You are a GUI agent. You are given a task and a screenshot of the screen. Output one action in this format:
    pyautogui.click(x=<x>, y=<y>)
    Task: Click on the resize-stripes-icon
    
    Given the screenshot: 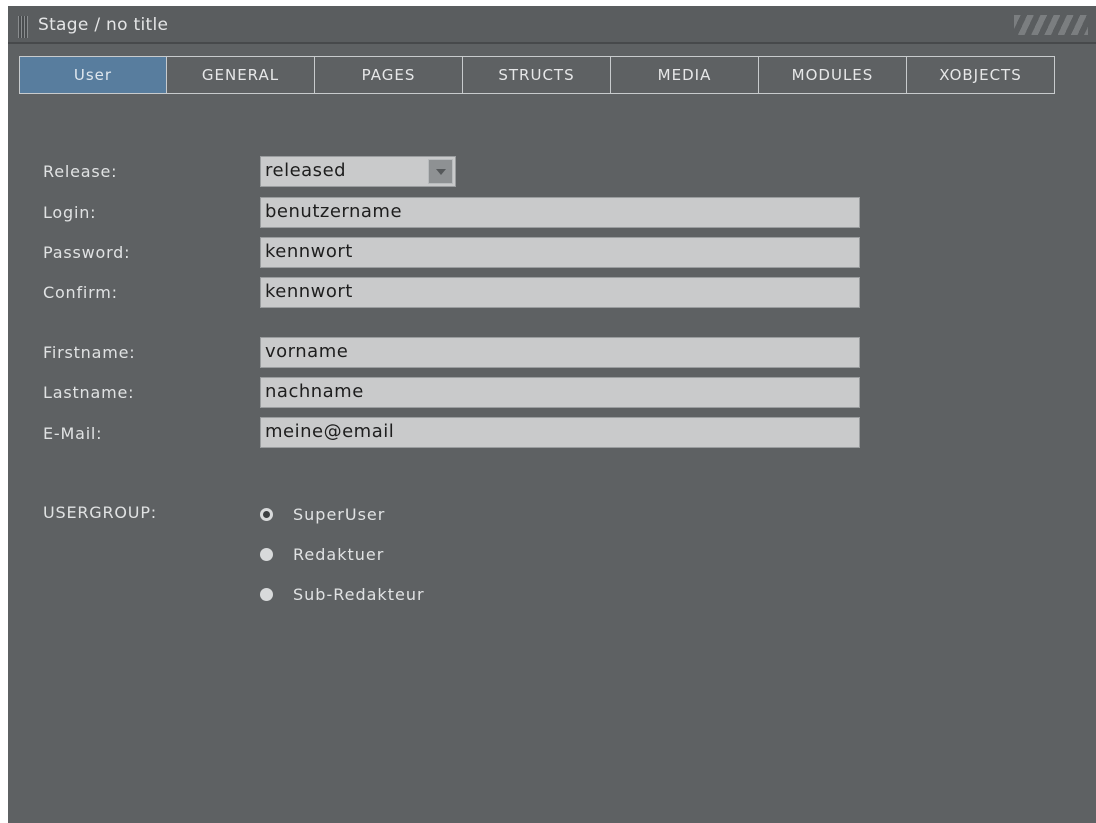 What is the action you would take?
    pyautogui.click(x=1051, y=25)
    